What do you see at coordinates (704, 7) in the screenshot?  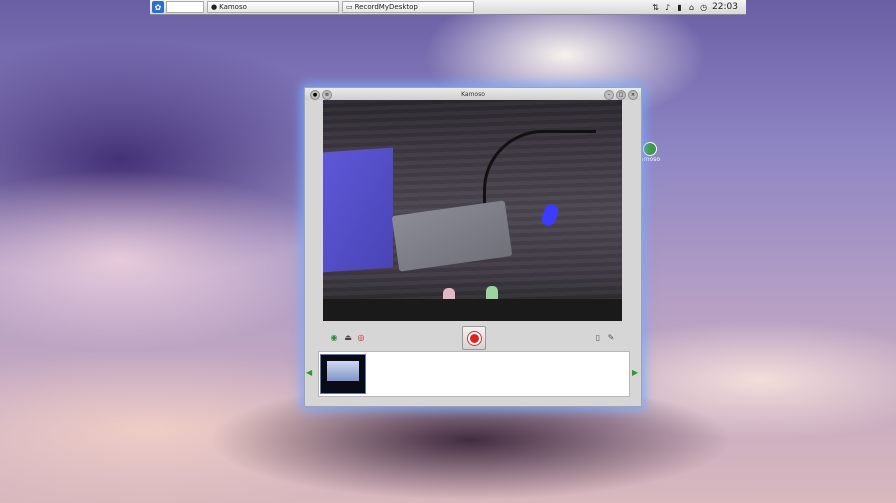 I see `clock-icon: ◷` at bounding box center [704, 7].